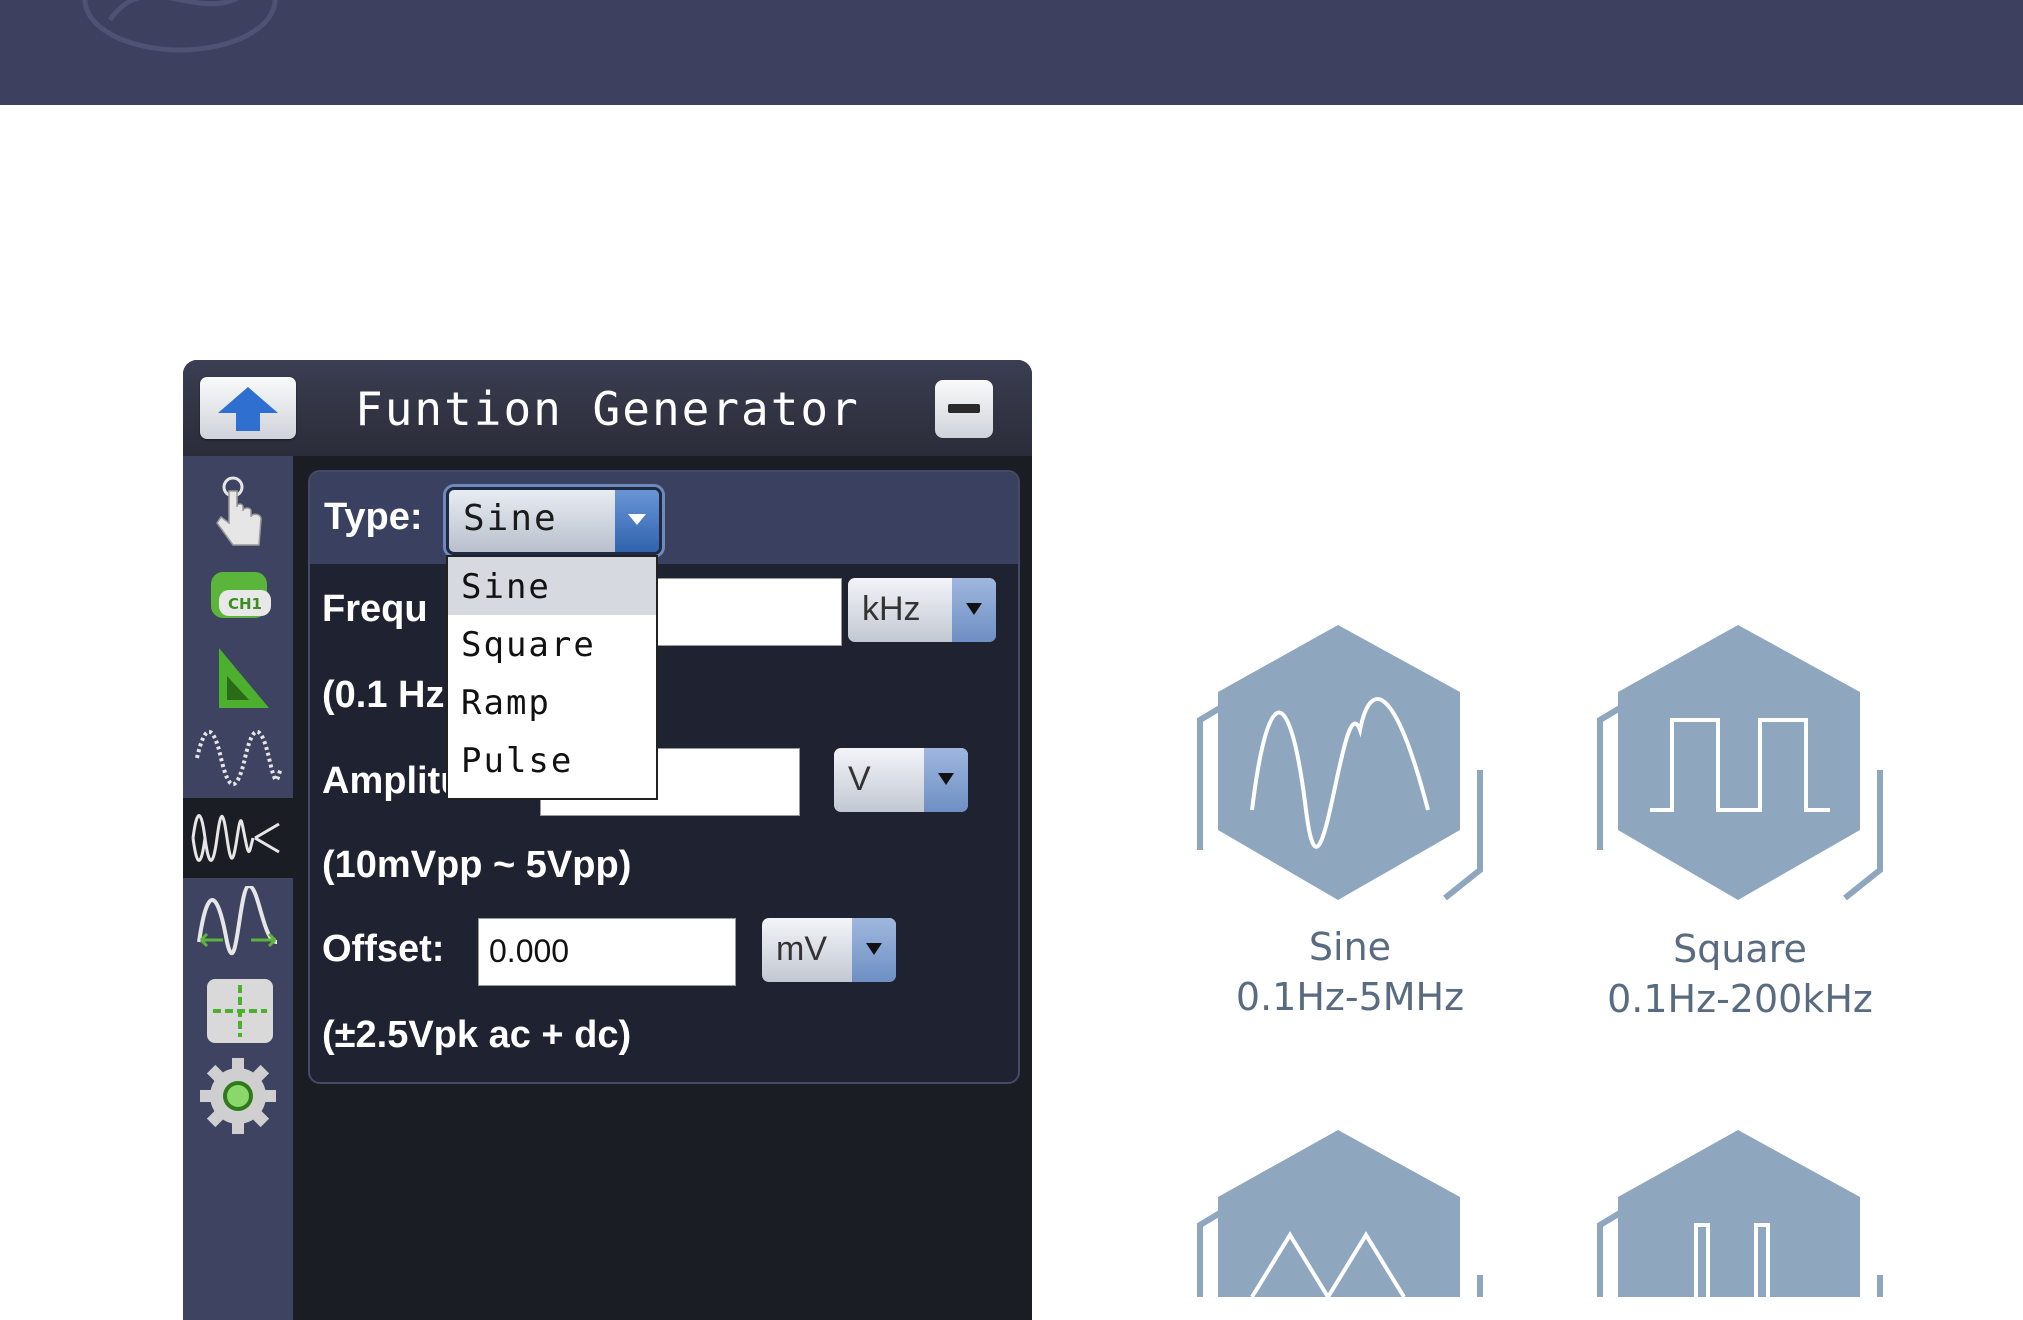 The width and height of the screenshot is (2023, 1320). I want to click on back-button, so click(248, 408).